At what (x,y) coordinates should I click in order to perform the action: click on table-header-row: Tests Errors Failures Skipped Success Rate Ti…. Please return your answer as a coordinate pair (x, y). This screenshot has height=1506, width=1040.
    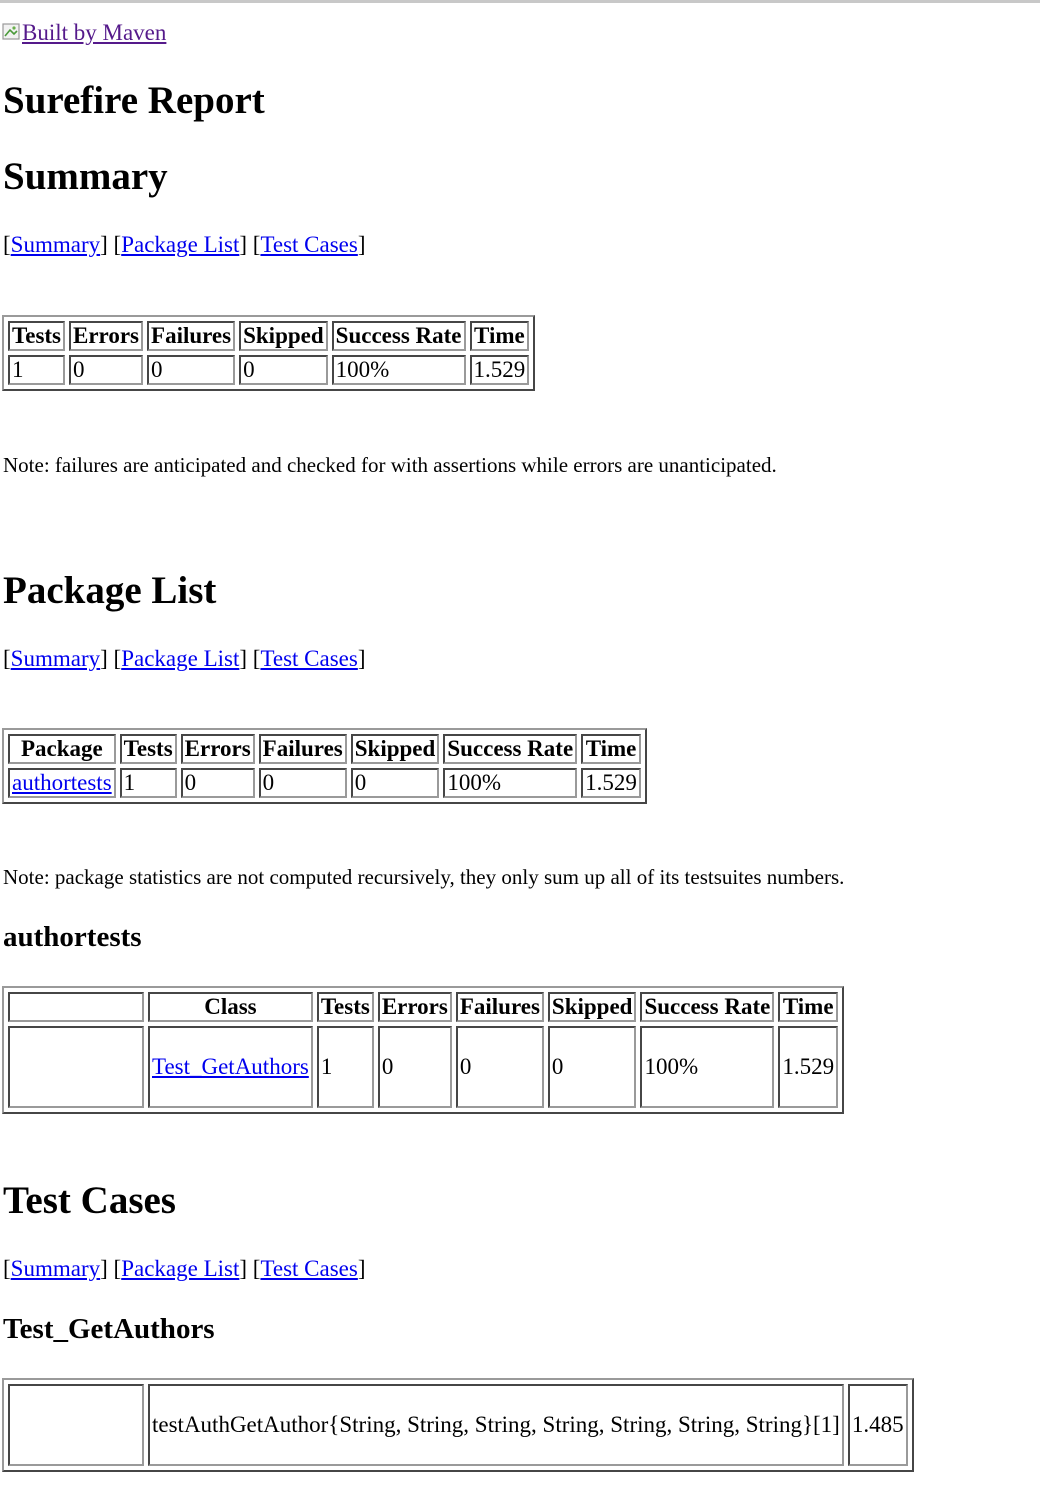
    Looking at the image, I should click on (269, 336).